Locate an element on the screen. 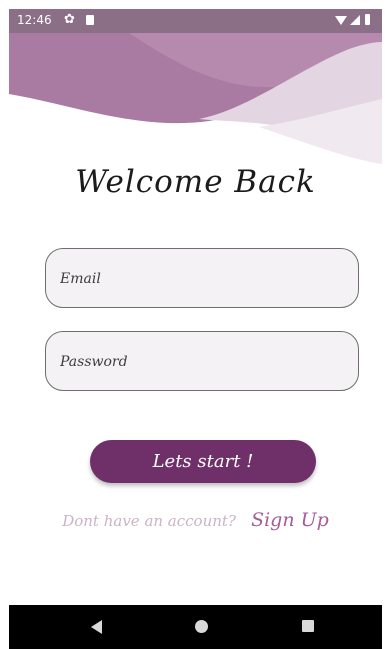  email-input is located at coordinates (200, 279).